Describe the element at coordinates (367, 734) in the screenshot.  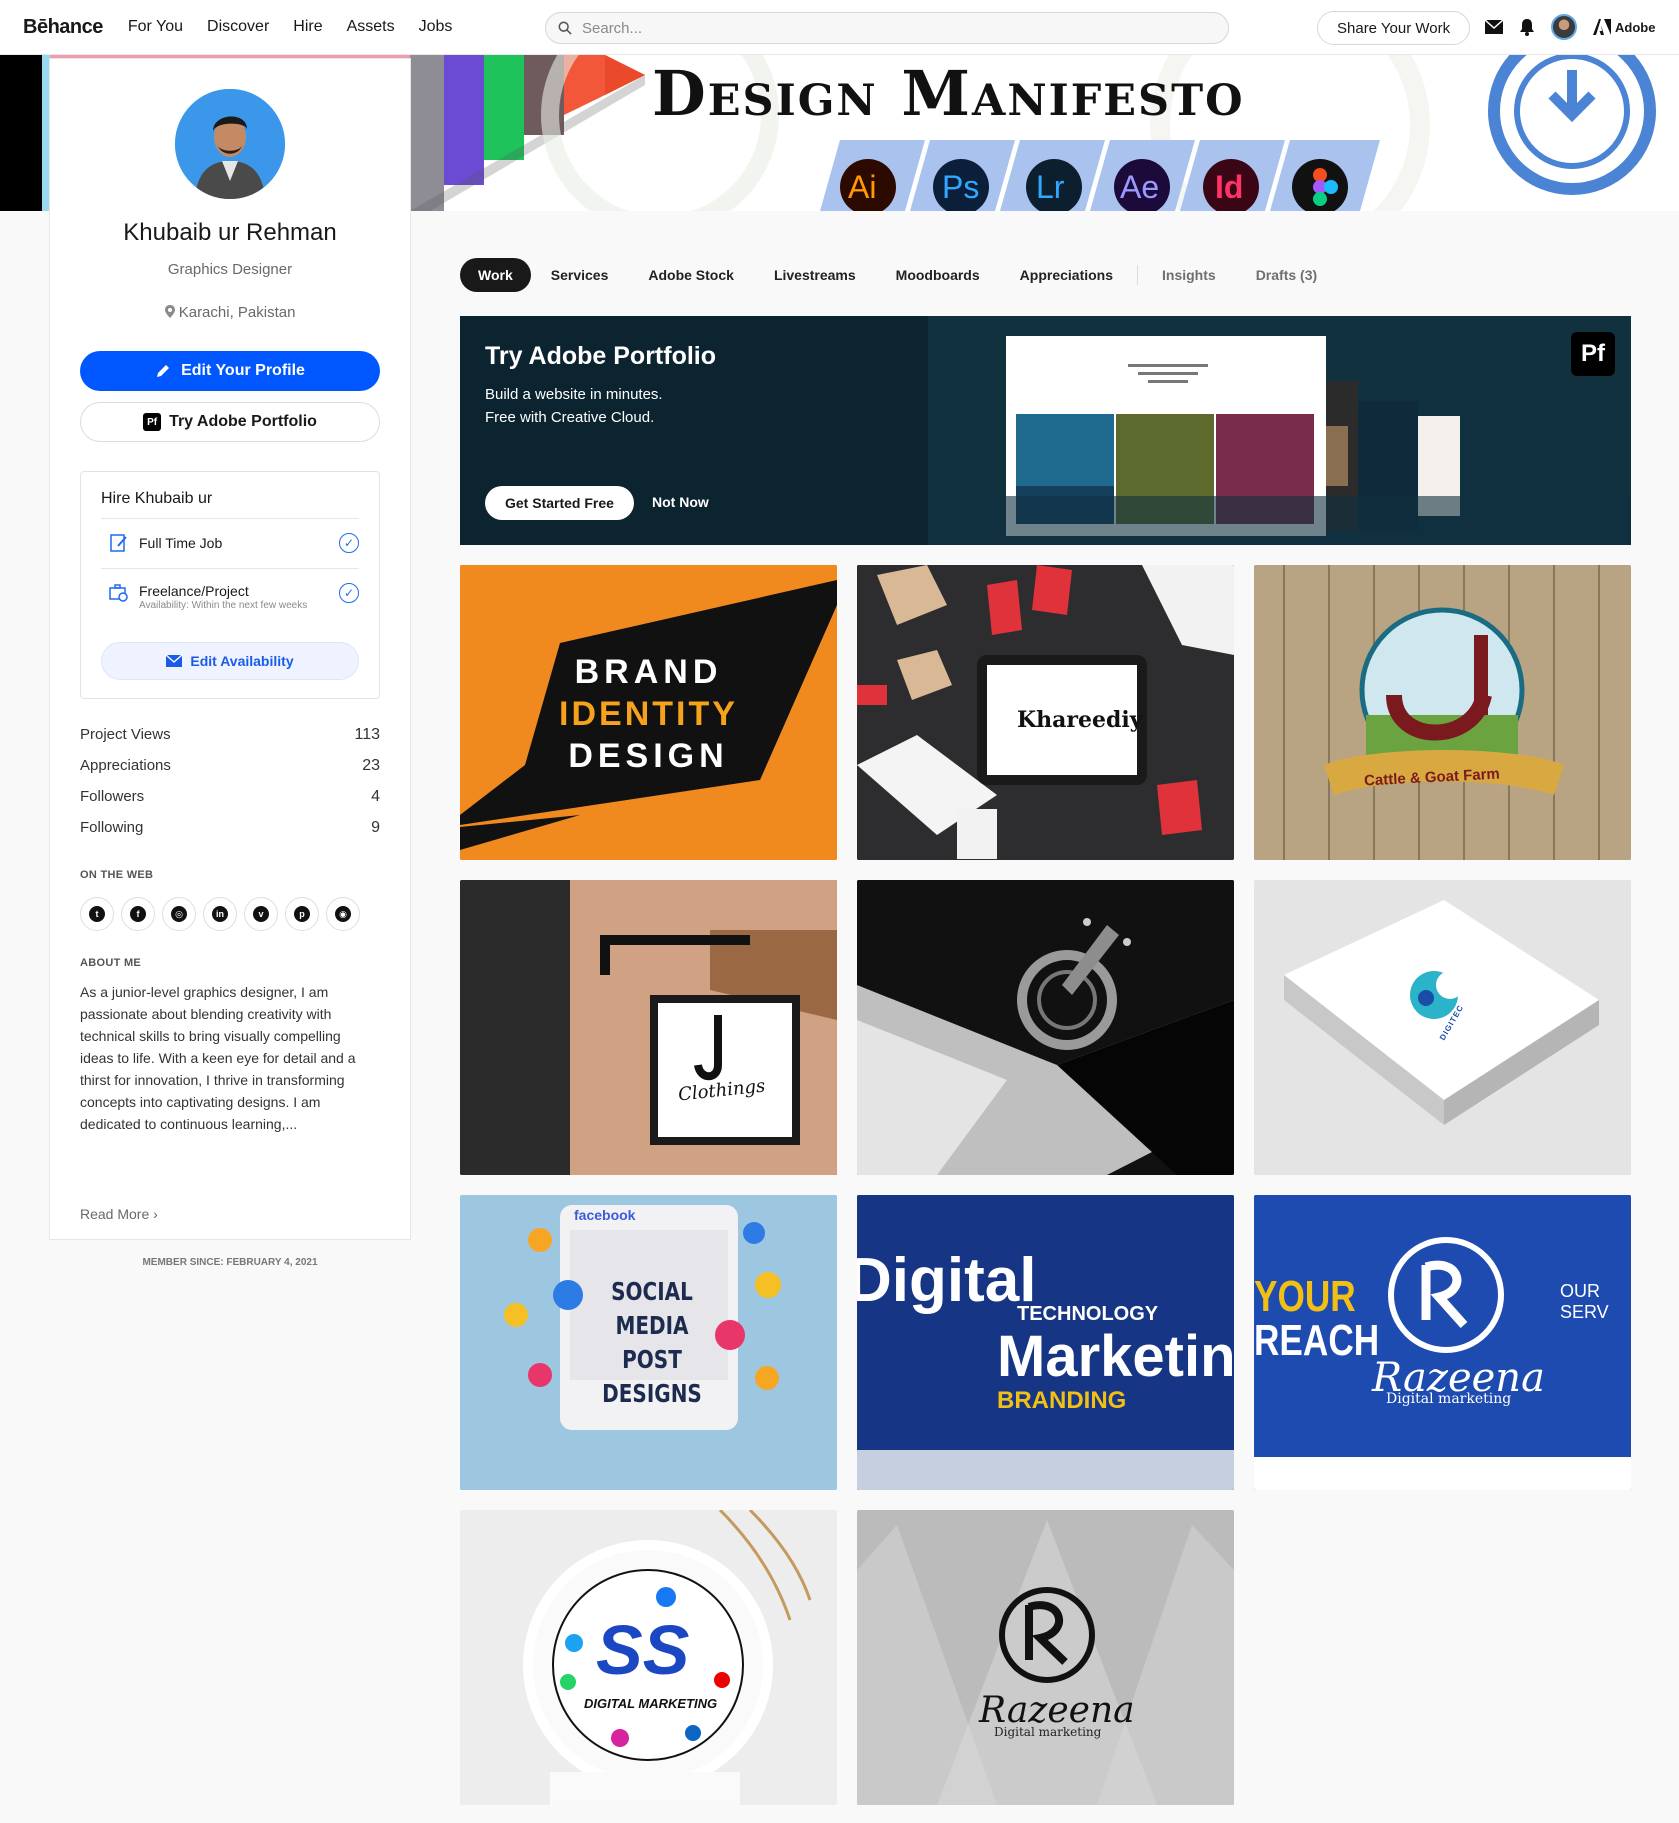
I see `stat-value: 113` at that location.